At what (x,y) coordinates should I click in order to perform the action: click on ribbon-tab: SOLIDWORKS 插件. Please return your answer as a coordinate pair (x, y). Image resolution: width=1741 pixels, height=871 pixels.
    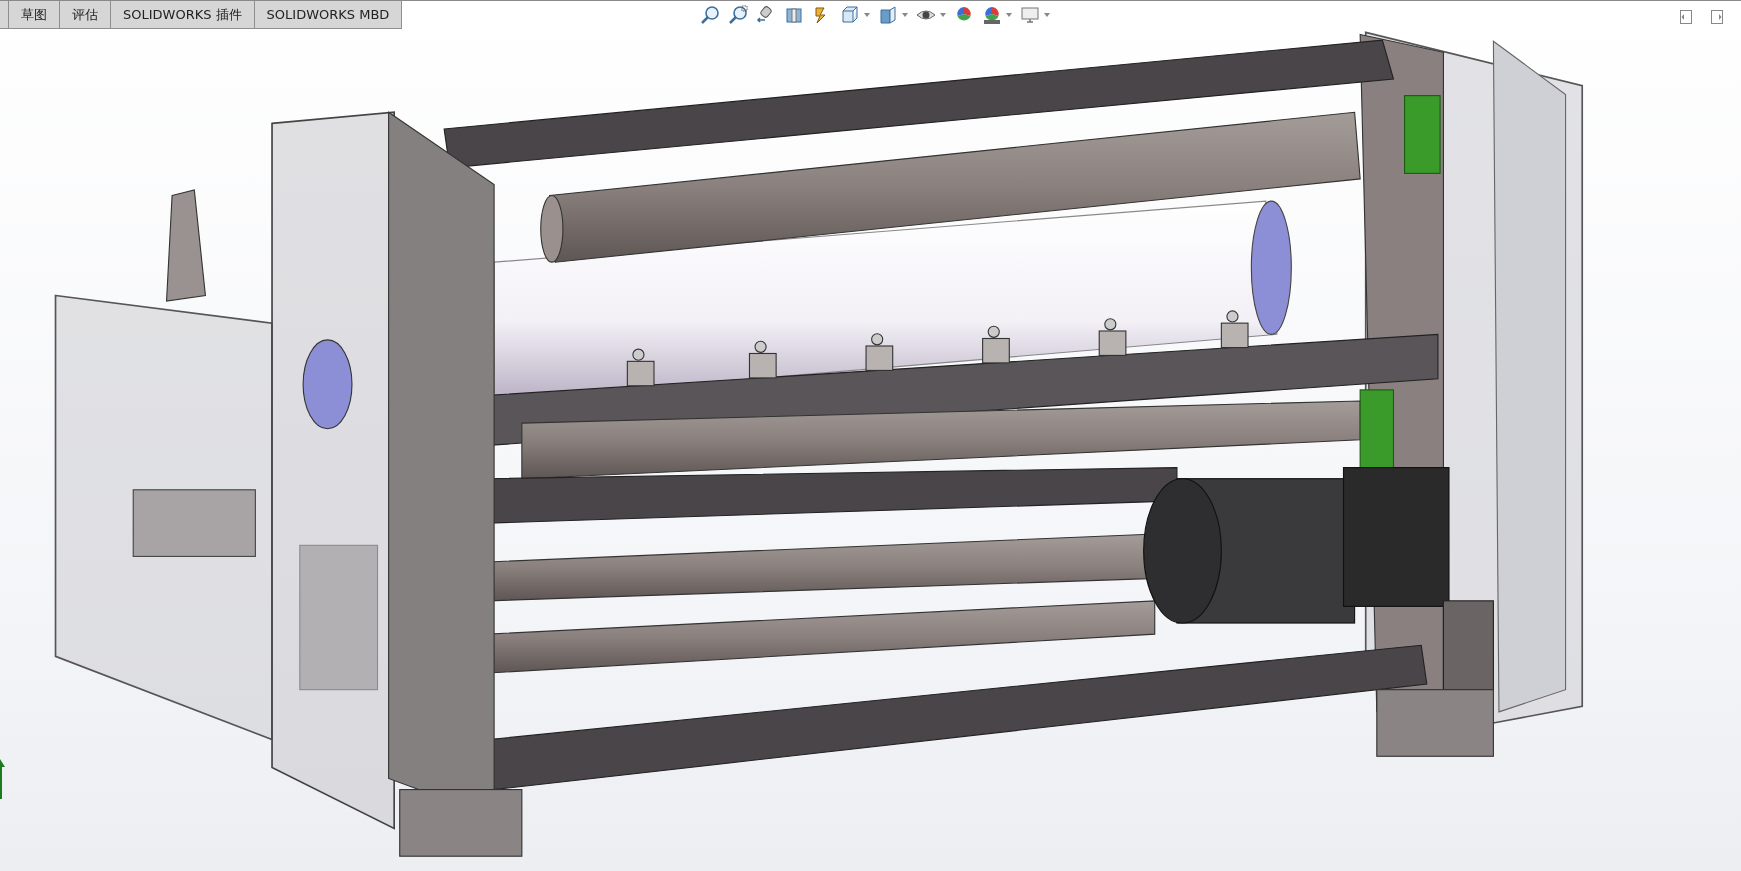
    Looking at the image, I should click on (183, 15).